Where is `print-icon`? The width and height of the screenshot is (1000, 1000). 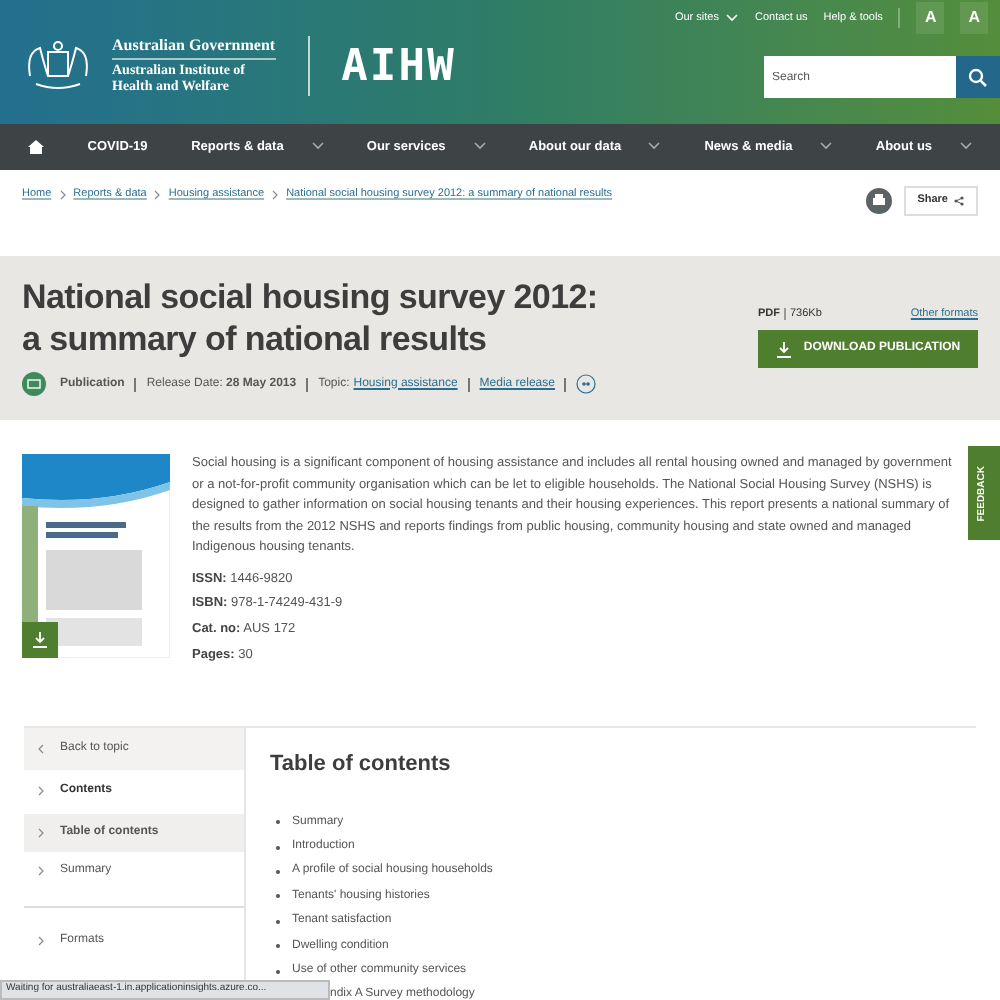
print-icon is located at coordinates (878, 201).